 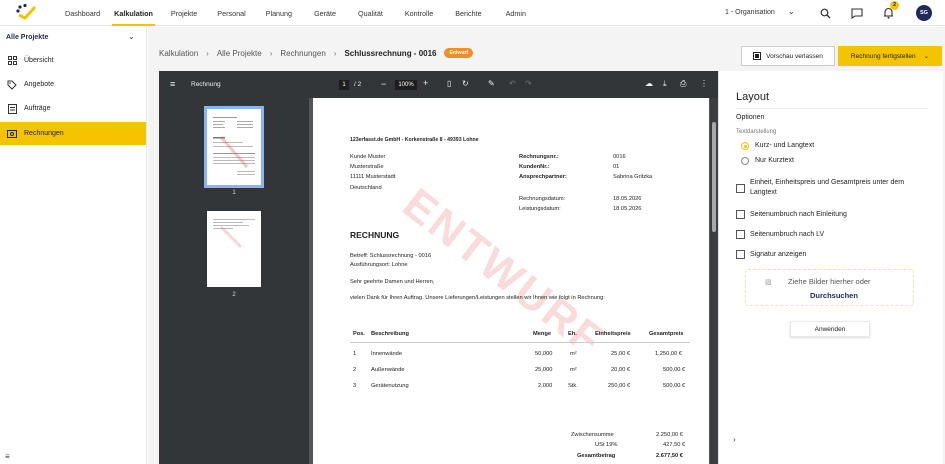 What do you see at coordinates (73, 84) in the screenshot?
I see `sidebar-item-angebote: Angebote` at bounding box center [73, 84].